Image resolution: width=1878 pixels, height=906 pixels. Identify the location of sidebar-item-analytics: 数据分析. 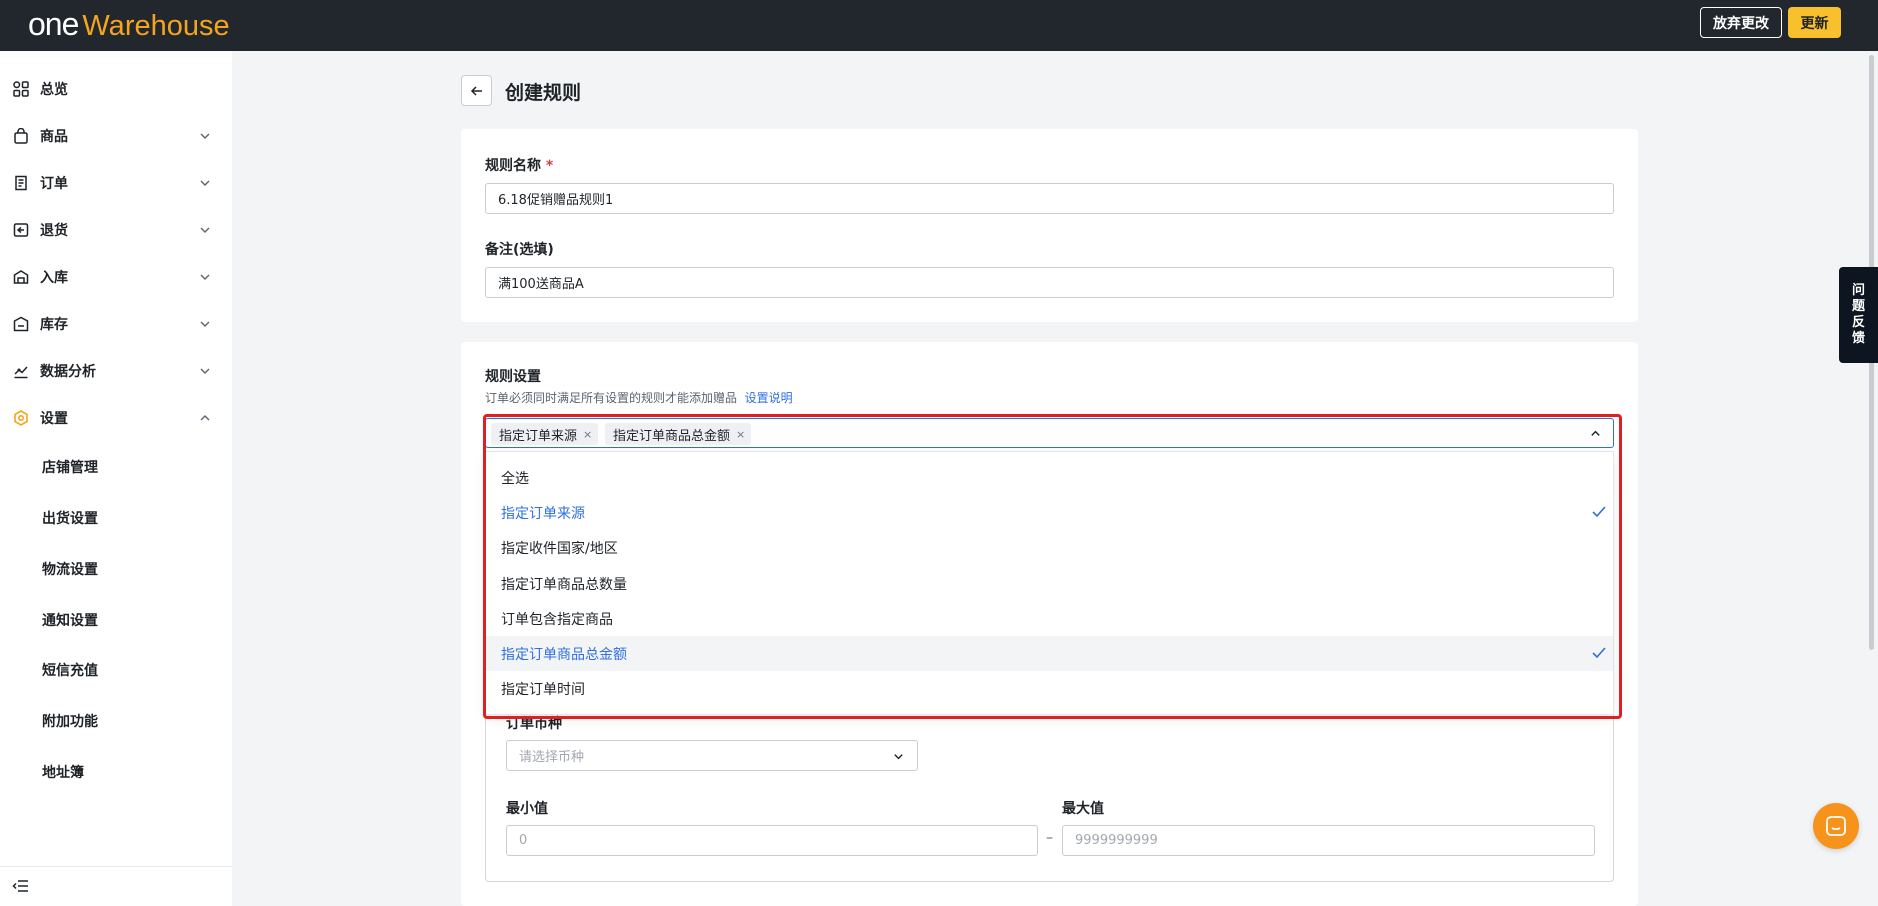
(116, 371).